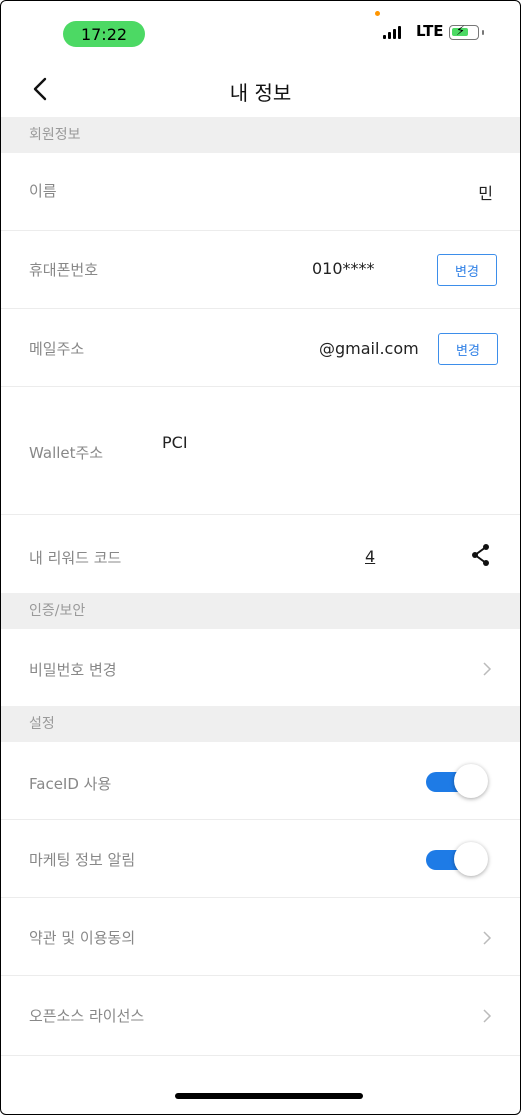 The image size is (521, 1115). Describe the element at coordinates (260, 32) in the screenshot. I see `status-bar: 17:22 LTE ⚡` at that location.